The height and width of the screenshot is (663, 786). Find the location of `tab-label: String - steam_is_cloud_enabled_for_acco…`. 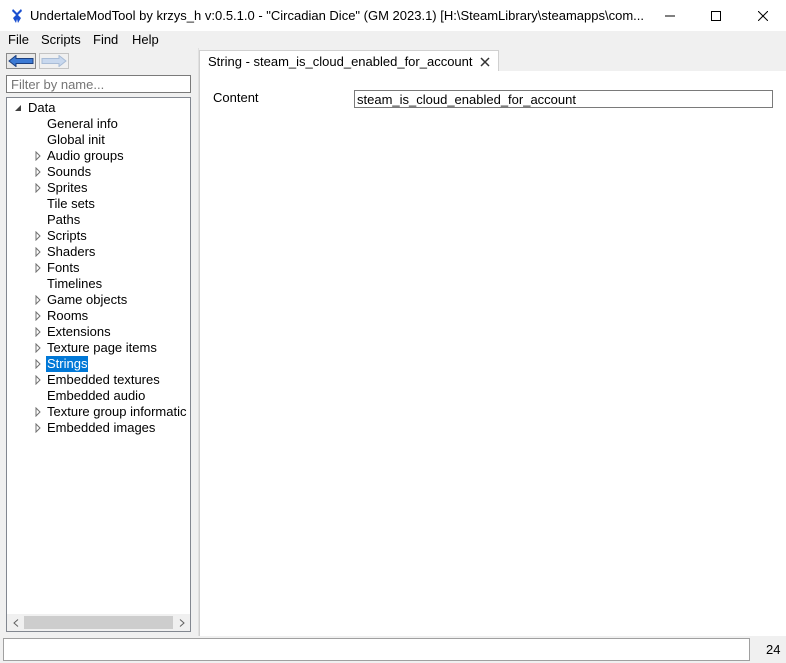

tab-label: String - steam_is_cloud_enabled_for_acco… is located at coordinates (340, 61).